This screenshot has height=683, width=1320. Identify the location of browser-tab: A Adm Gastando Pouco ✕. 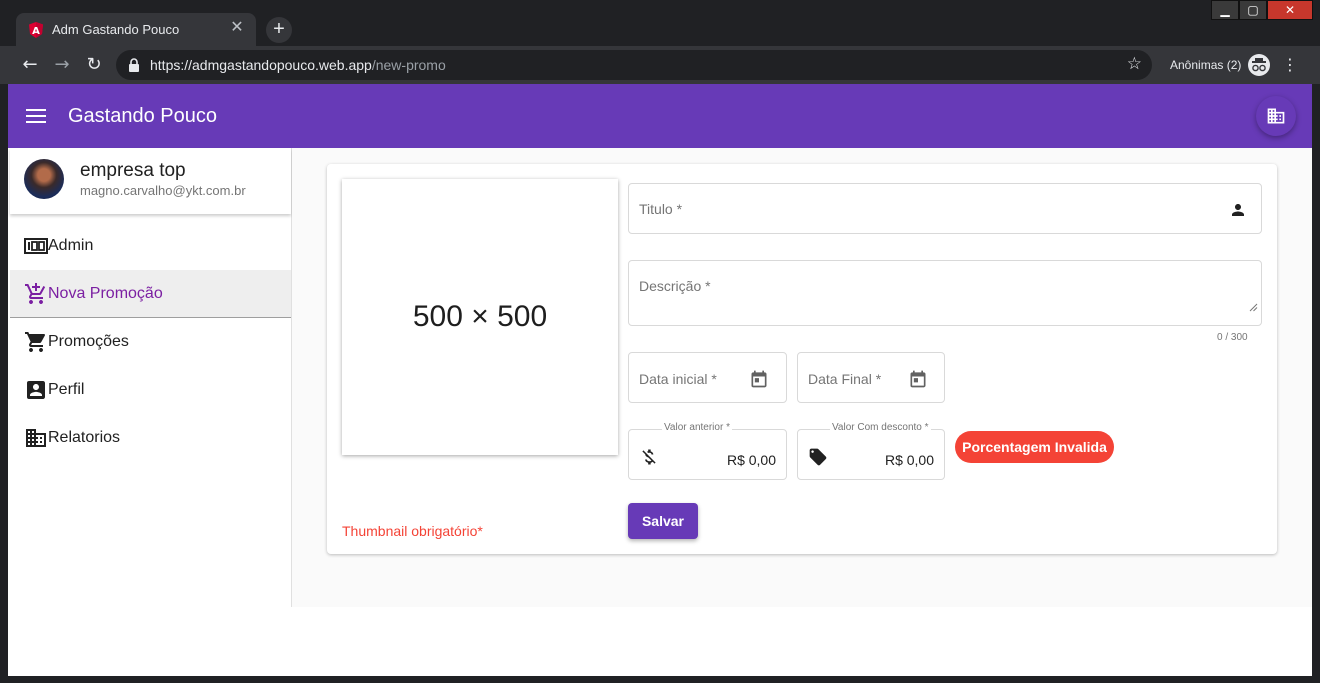
(136, 29).